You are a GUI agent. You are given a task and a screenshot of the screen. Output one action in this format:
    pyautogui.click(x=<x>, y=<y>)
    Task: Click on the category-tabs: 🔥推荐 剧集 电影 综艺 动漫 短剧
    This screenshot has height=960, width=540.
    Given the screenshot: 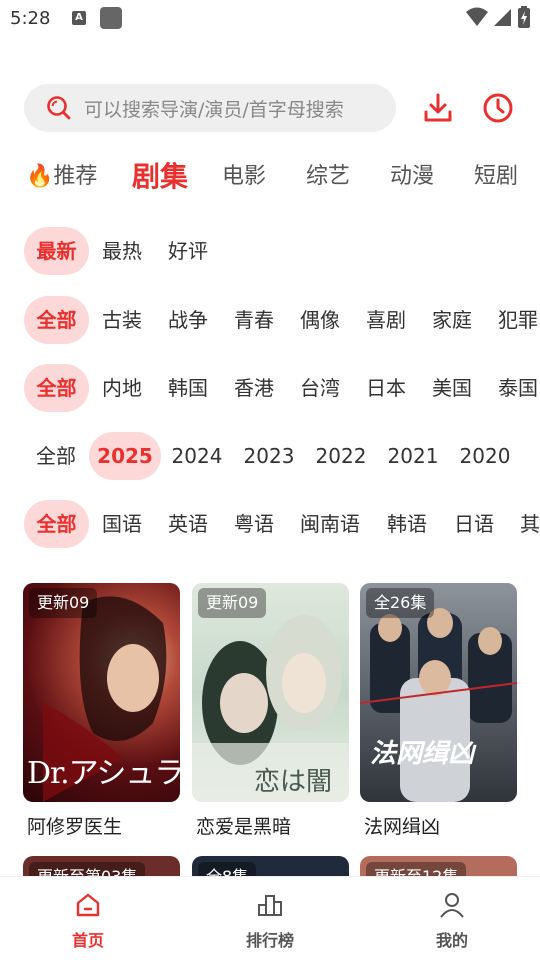 What is the action you would take?
    pyautogui.click(x=283, y=177)
    